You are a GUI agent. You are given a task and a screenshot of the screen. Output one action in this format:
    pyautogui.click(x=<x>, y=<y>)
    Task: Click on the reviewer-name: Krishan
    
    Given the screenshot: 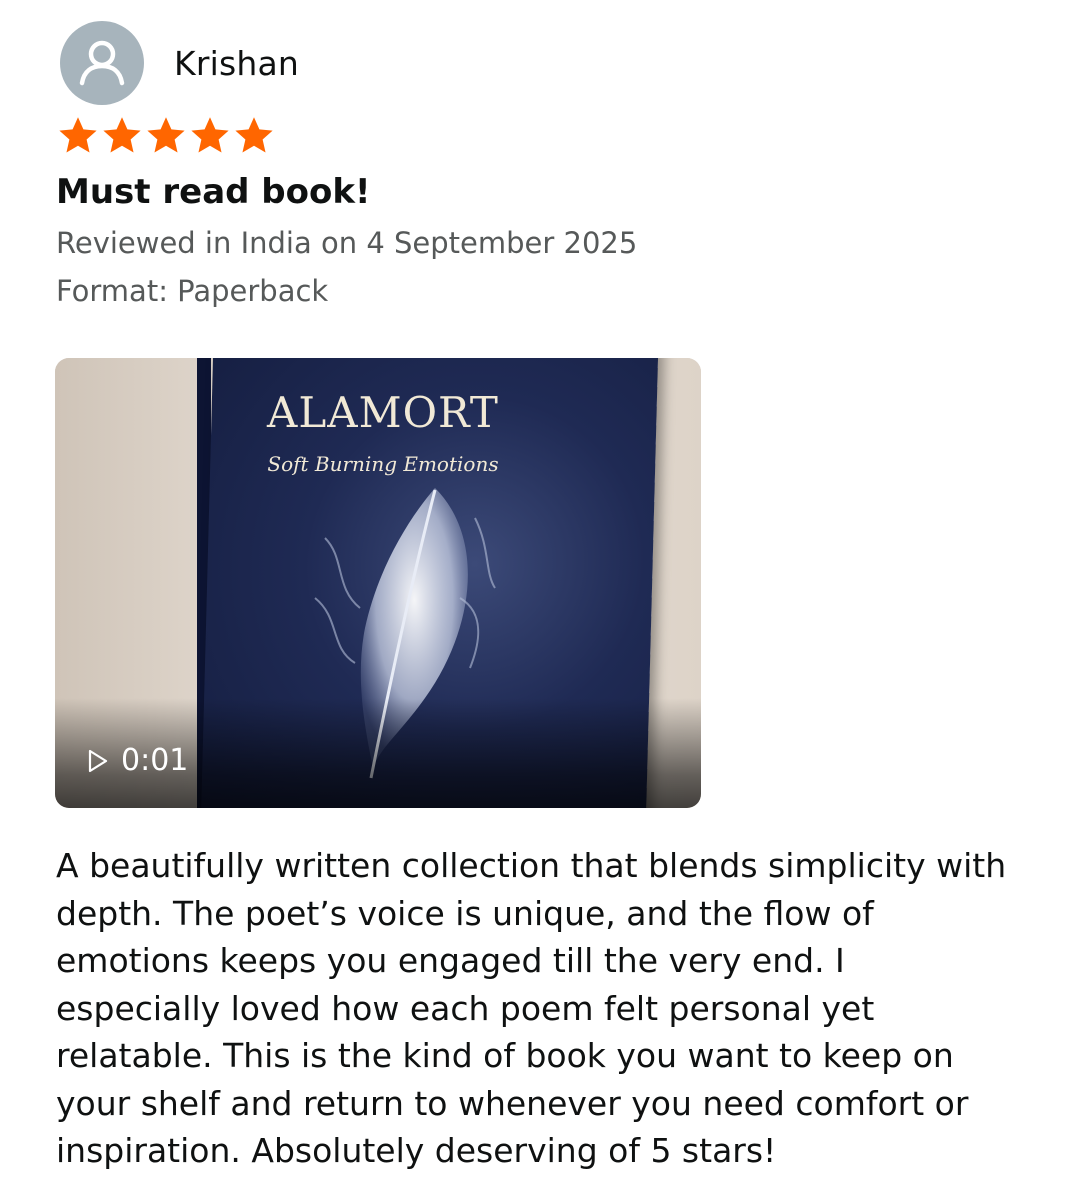 What is the action you would take?
    pyautogui.click(x=236, y=63)
    